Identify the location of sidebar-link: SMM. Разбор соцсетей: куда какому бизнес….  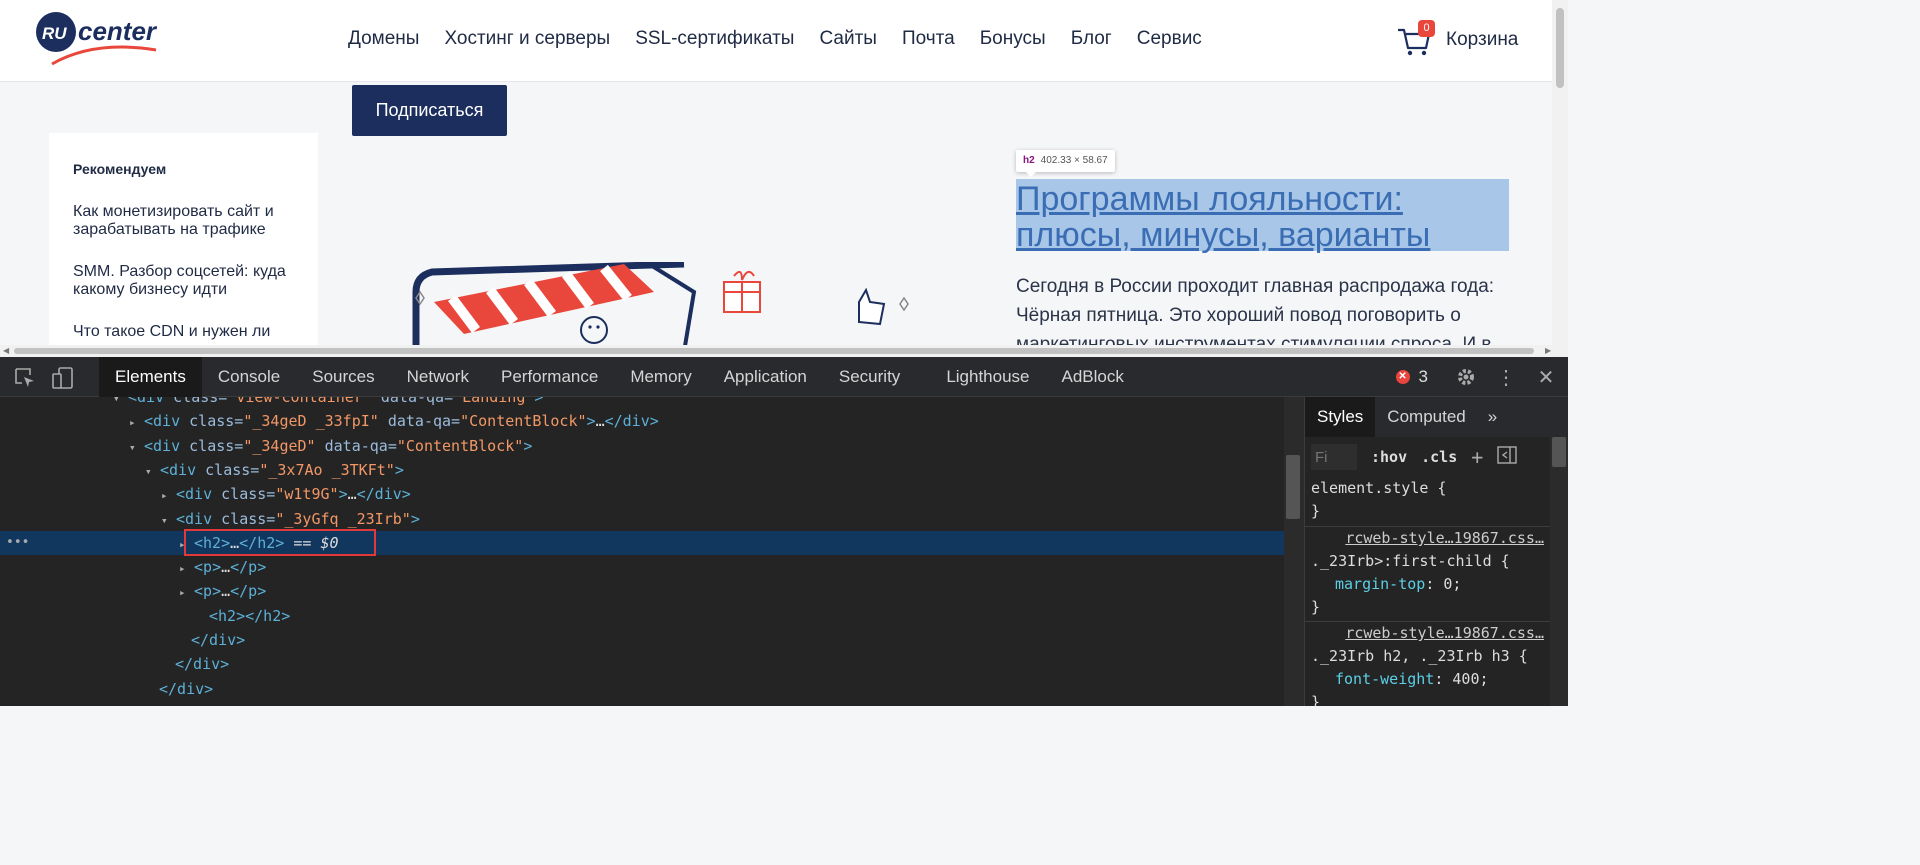
(183, 281).